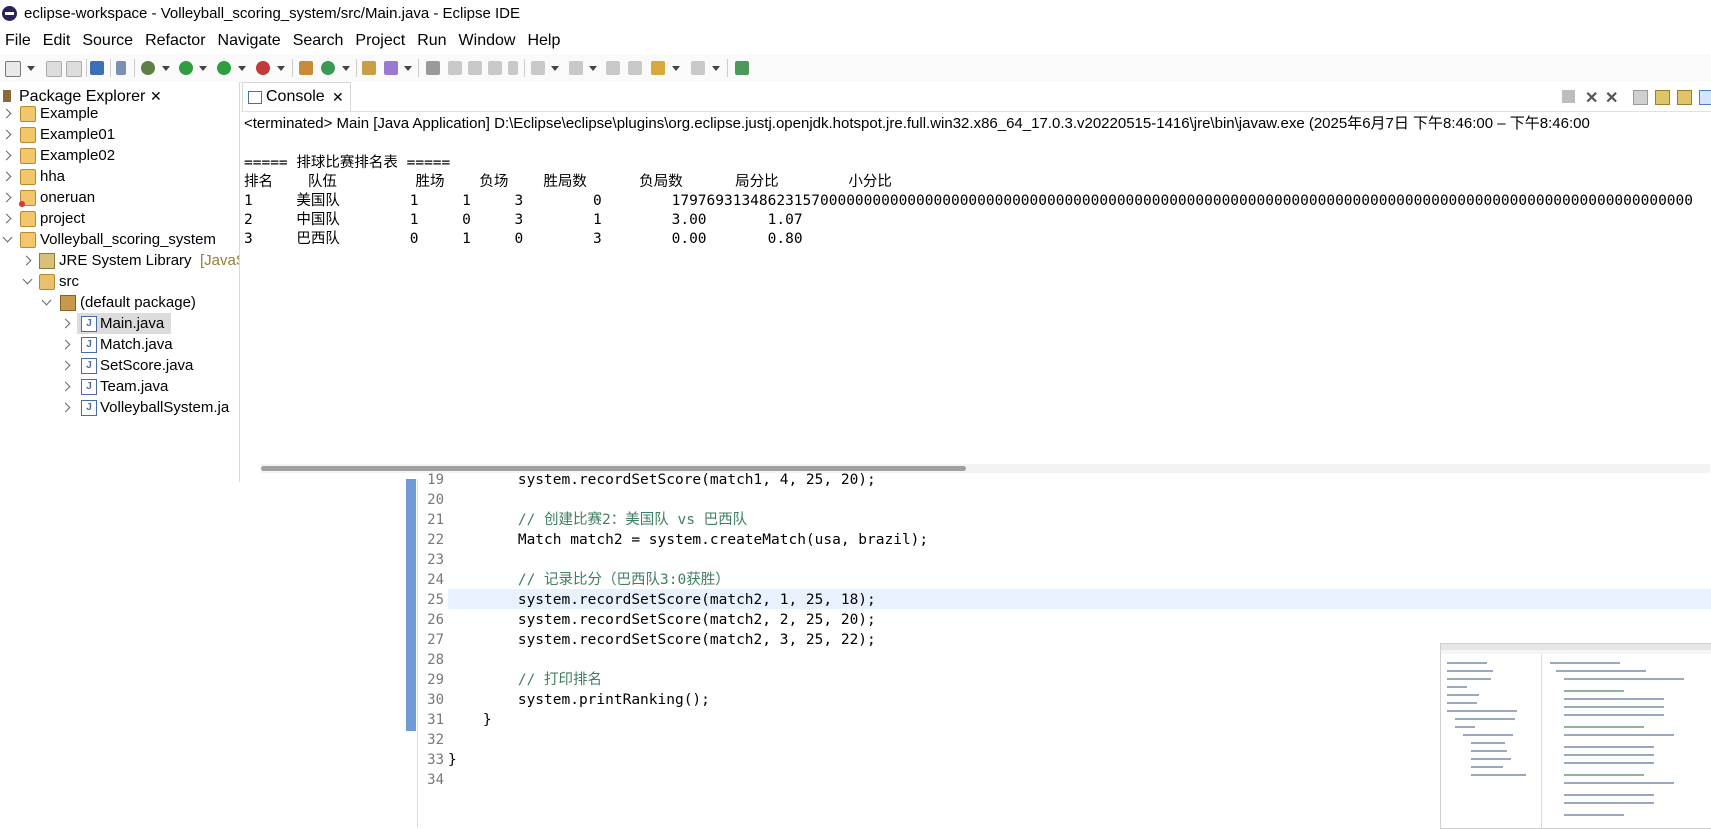 The image size is (1711, 829). What do you see at coordinates (346, 68) in the screenshot?
I see `new-class-dropdown-icon` at bounding box center [346, 68].